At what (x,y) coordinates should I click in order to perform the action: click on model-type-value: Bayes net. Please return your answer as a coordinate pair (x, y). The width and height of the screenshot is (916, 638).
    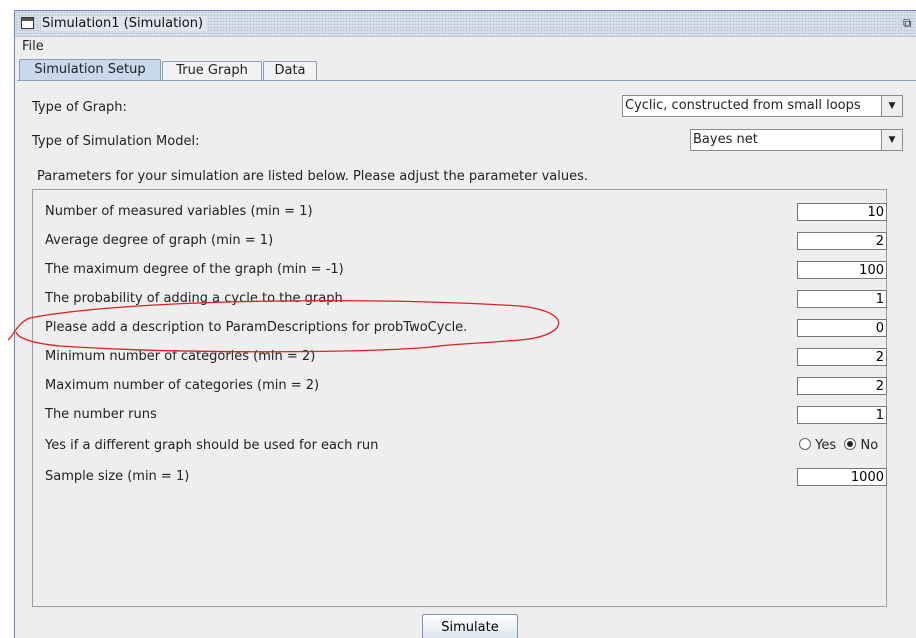
    Looking at the image, I should click on (725, 139).